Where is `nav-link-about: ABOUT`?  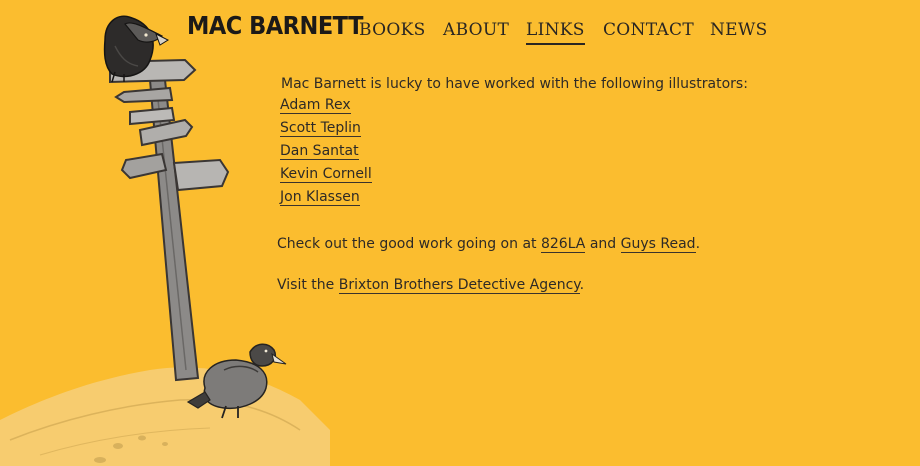
nav-link-about: ABOUT is located at coordinates (476, 30).